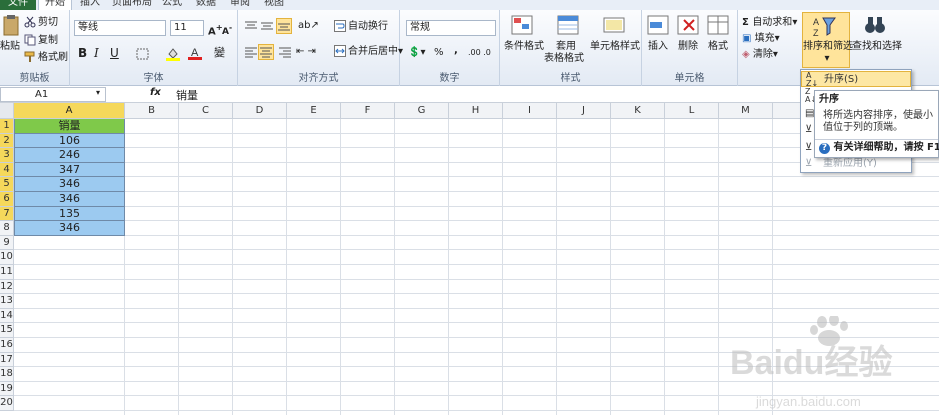  Describe the element at coordinates (659, 26) in the screenshot. I see `insert-cells-icon` at that location.